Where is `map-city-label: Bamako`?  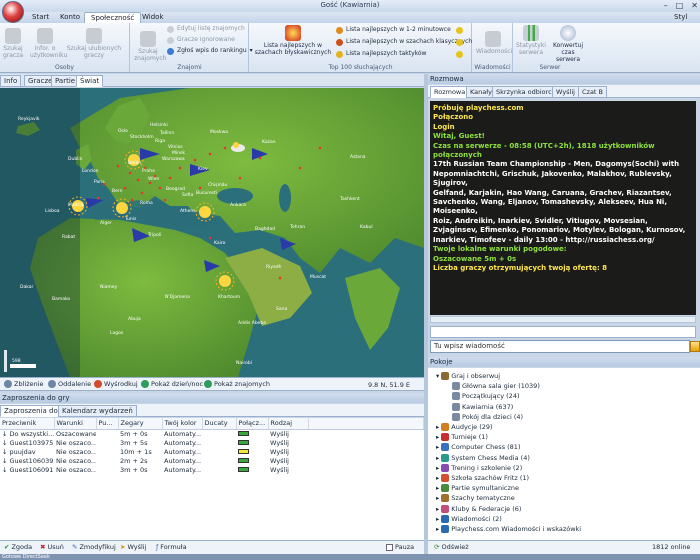 map-city-label: Bamako is located at coordinates (61, 299).